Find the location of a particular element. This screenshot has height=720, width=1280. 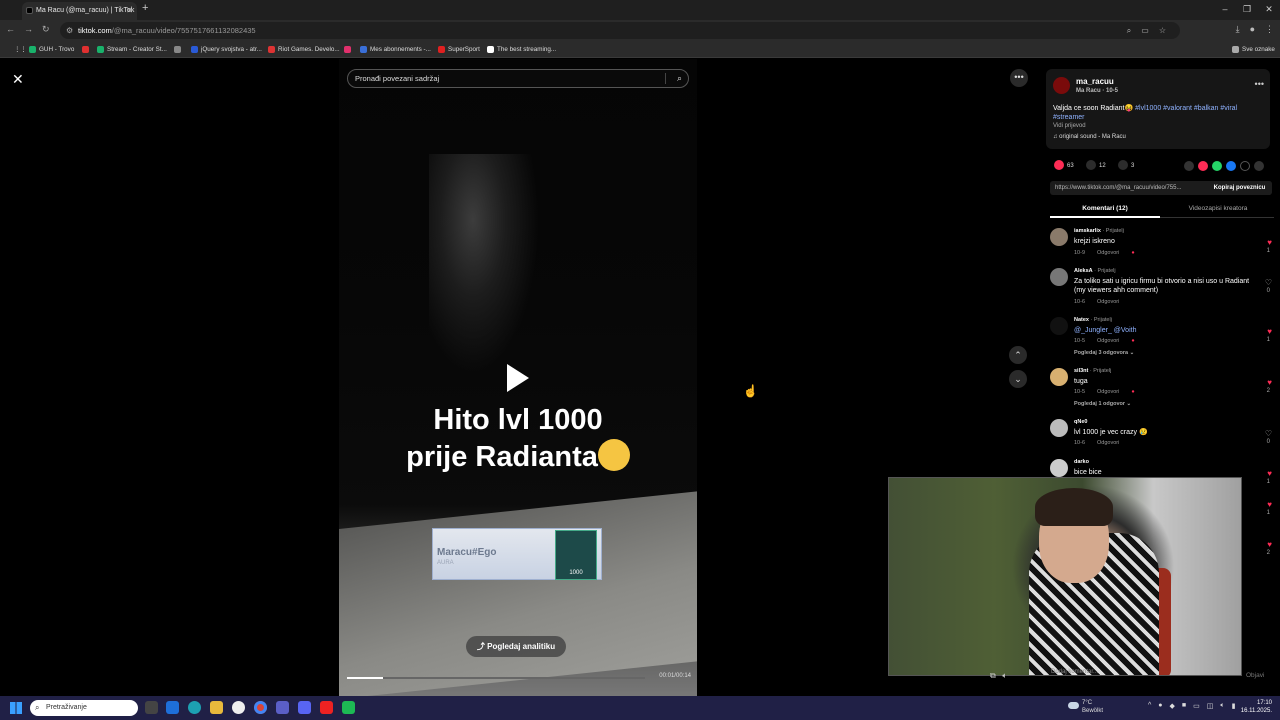

battery-icon: ▮ is located at coordinates (1234, 706).